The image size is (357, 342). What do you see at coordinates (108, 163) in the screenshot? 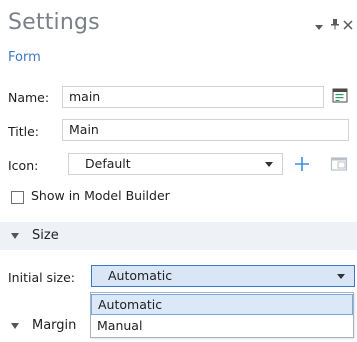
I see `icon-select-value: Default` at bounding box center [108, 163].